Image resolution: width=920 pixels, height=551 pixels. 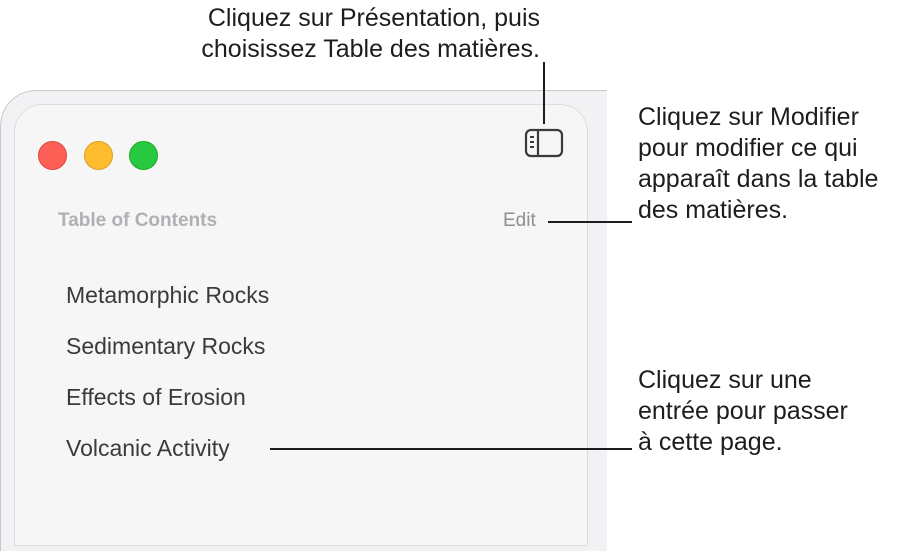 I want to click on callout-edit-line3: apparaît dans la table, so click(x=758, y=179).